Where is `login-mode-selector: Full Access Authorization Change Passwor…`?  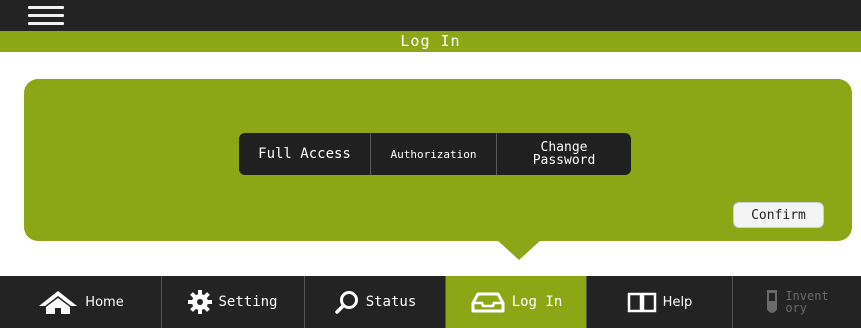
login-mode-selector: Full Access Authorization Change Passwor… is located at coordinates (435, 154).